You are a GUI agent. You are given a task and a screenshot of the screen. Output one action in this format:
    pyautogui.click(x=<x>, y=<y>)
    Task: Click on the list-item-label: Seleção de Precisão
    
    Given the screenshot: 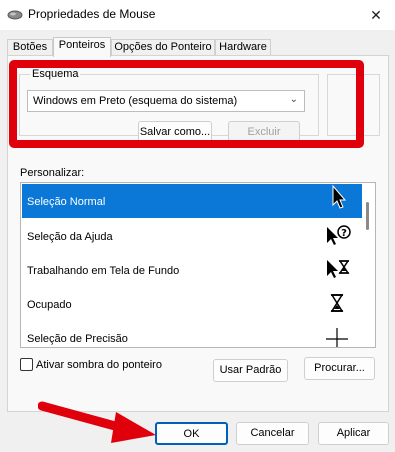 What is the action you would take?
    pyautogui.click(x=77, y=339)
    